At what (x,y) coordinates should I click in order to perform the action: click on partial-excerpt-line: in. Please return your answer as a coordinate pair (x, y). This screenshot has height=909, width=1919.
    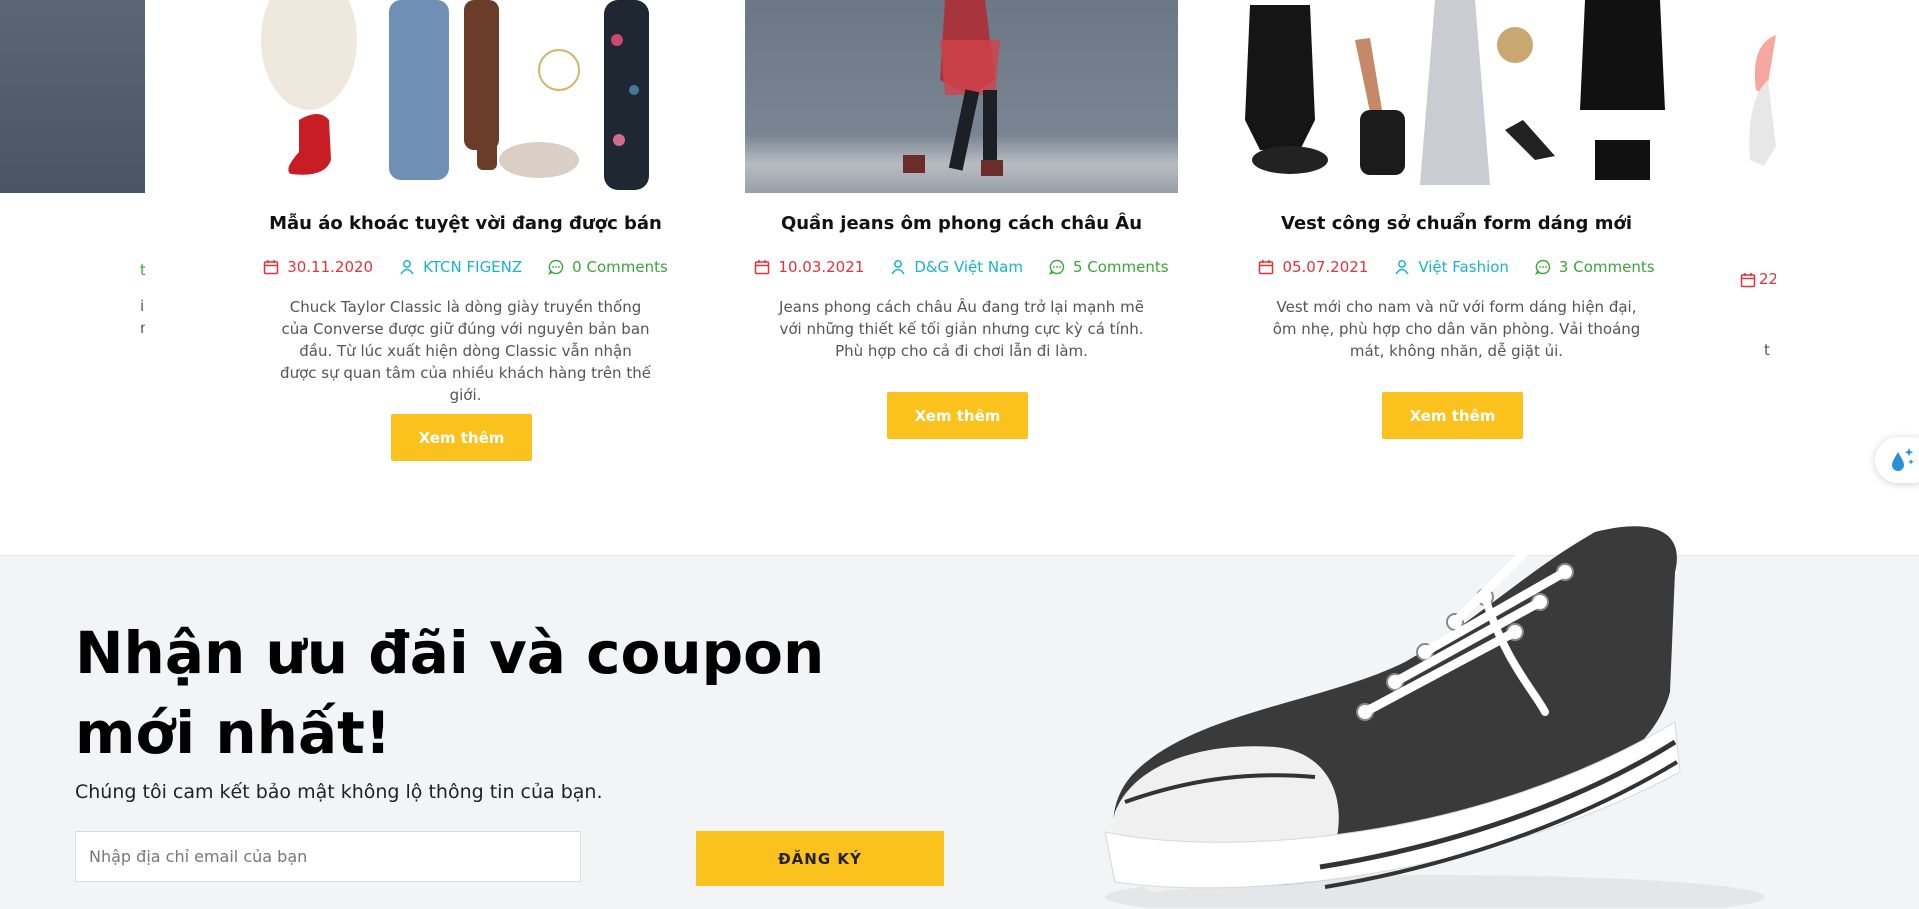
    Looking at the image, I should click on (142, 306).